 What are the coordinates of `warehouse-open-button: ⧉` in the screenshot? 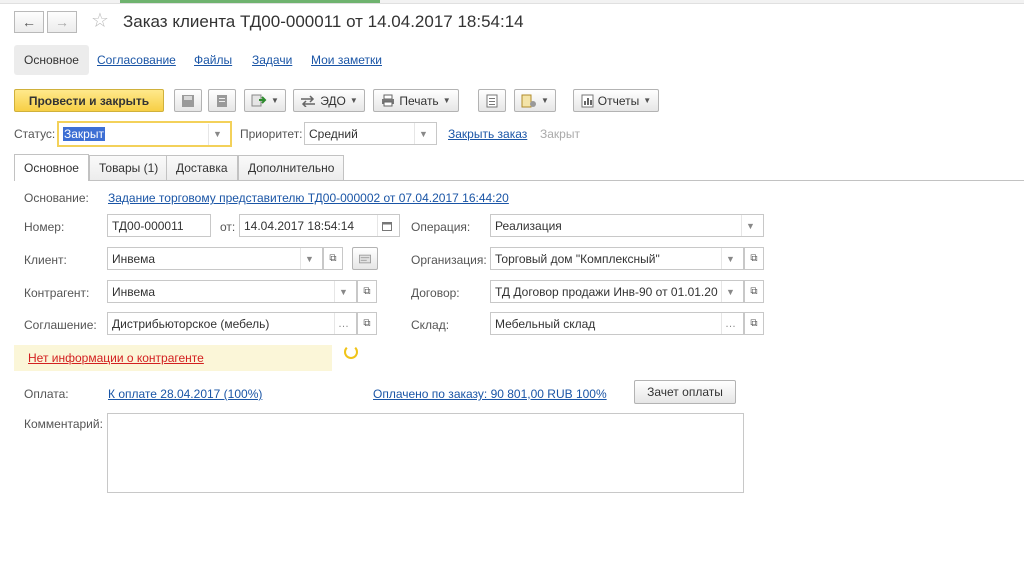 It's located at (754, 323).